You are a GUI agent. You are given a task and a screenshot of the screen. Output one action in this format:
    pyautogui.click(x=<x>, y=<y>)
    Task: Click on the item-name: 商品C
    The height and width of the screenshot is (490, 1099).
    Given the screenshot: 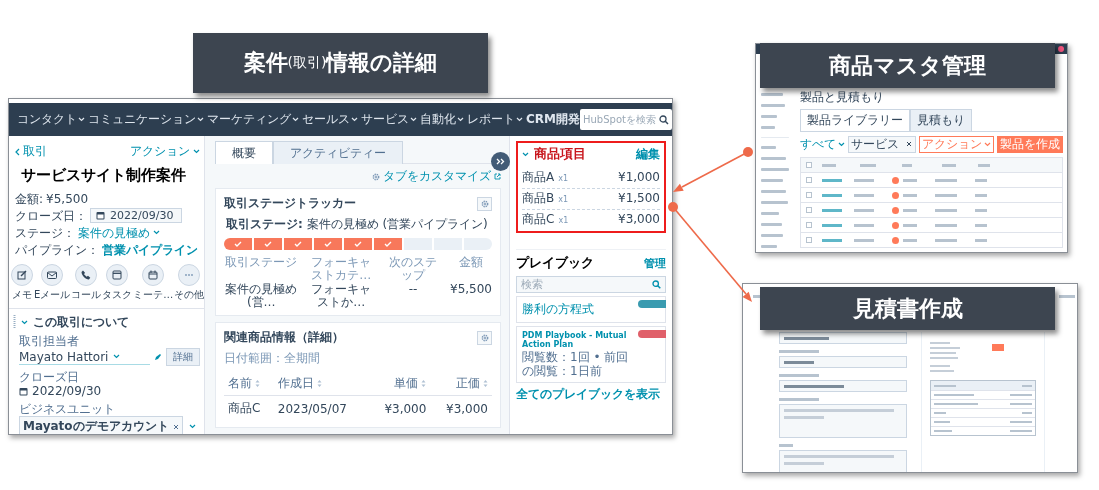 What is the action you would take?
    pyautogui.click(x=538, y=219)
    